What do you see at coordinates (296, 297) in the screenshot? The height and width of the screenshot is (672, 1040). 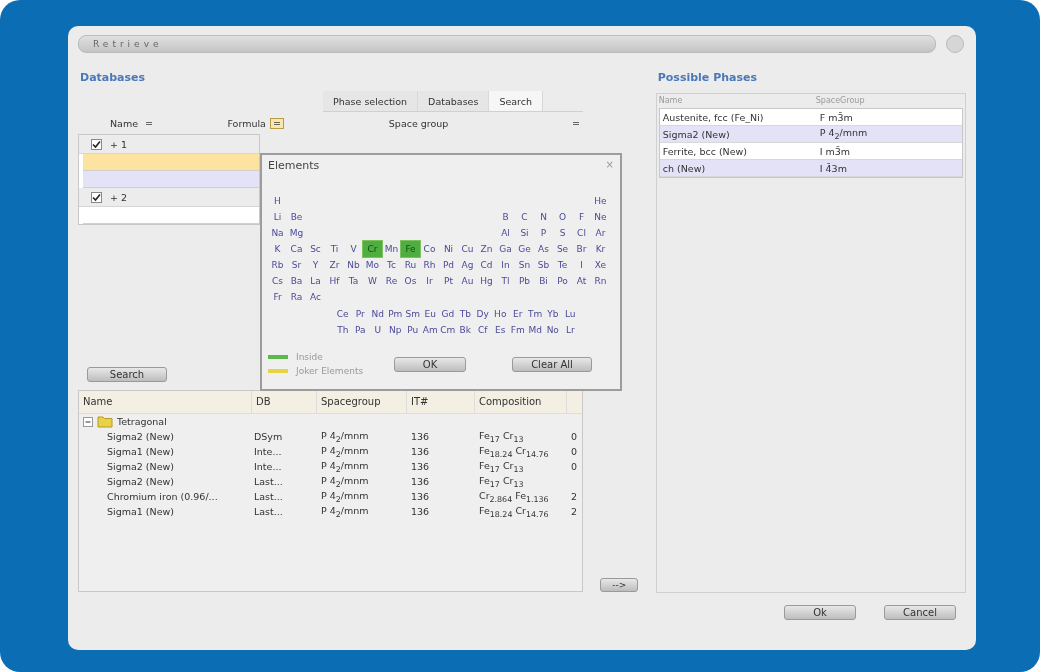 I see `element-cell: Ra` at bounding box center [296, 297].